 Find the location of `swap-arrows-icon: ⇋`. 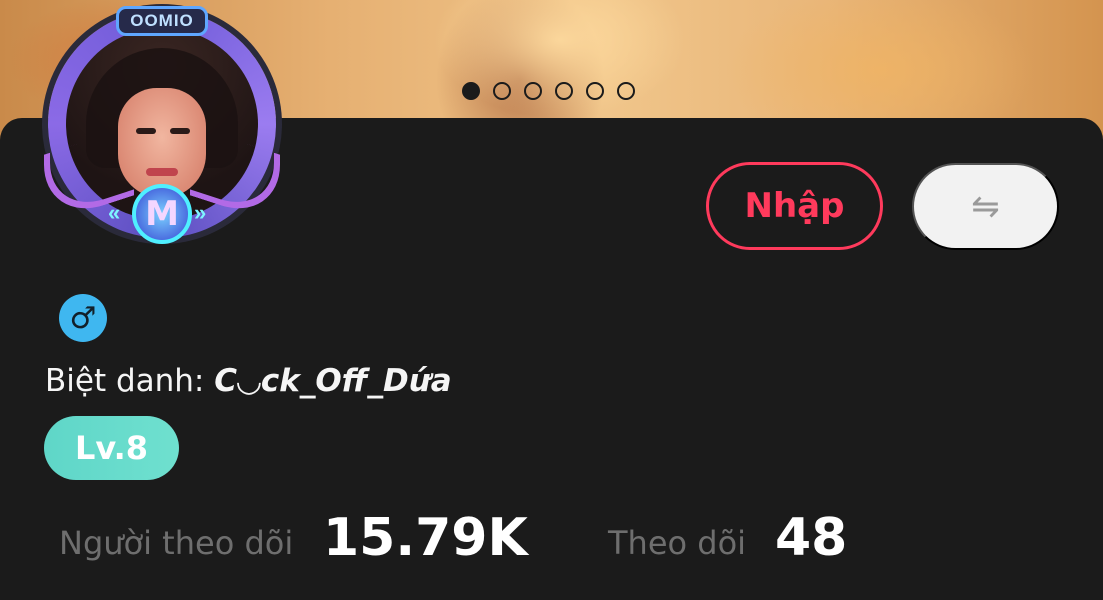

swap-arrows-icon: ⇋ is located at coordinates (985, 206).